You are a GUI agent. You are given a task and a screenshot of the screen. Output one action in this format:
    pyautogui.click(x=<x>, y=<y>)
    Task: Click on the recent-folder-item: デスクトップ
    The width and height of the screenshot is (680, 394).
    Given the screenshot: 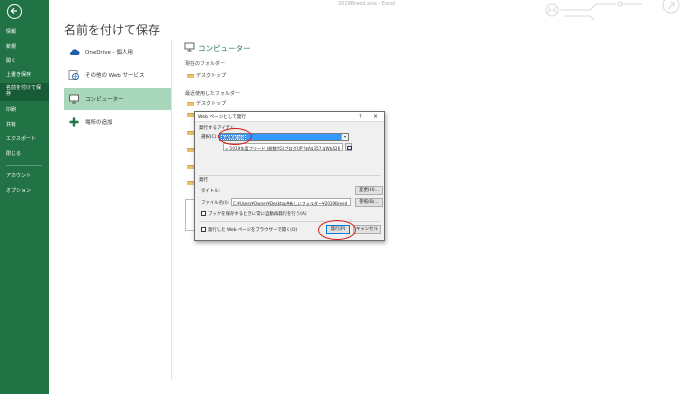 What is the action you would take?
    pyautogui.click(x=206, y=103)
    